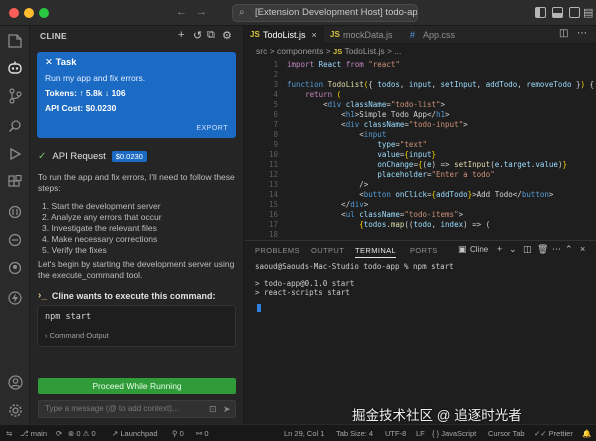 This screenshot has width=596, height=441. What do you see at coordinates (213, 409) in the screenshot?
I see `attach-image-icon: ⊡` at bounding box center [213, 409].